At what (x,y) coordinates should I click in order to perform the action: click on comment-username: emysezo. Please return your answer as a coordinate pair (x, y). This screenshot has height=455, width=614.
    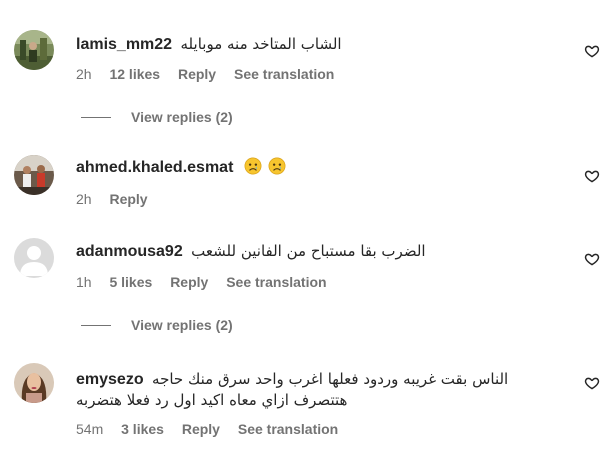
    Looking at the image, I should click on (110, 379).